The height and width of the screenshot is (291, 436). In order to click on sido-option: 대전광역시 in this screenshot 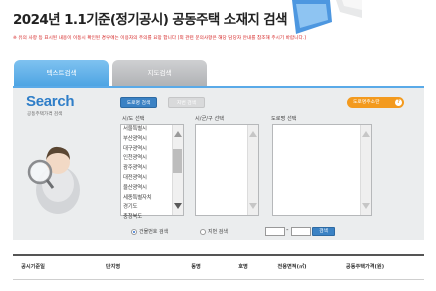, I will do `click(148, 179)`.